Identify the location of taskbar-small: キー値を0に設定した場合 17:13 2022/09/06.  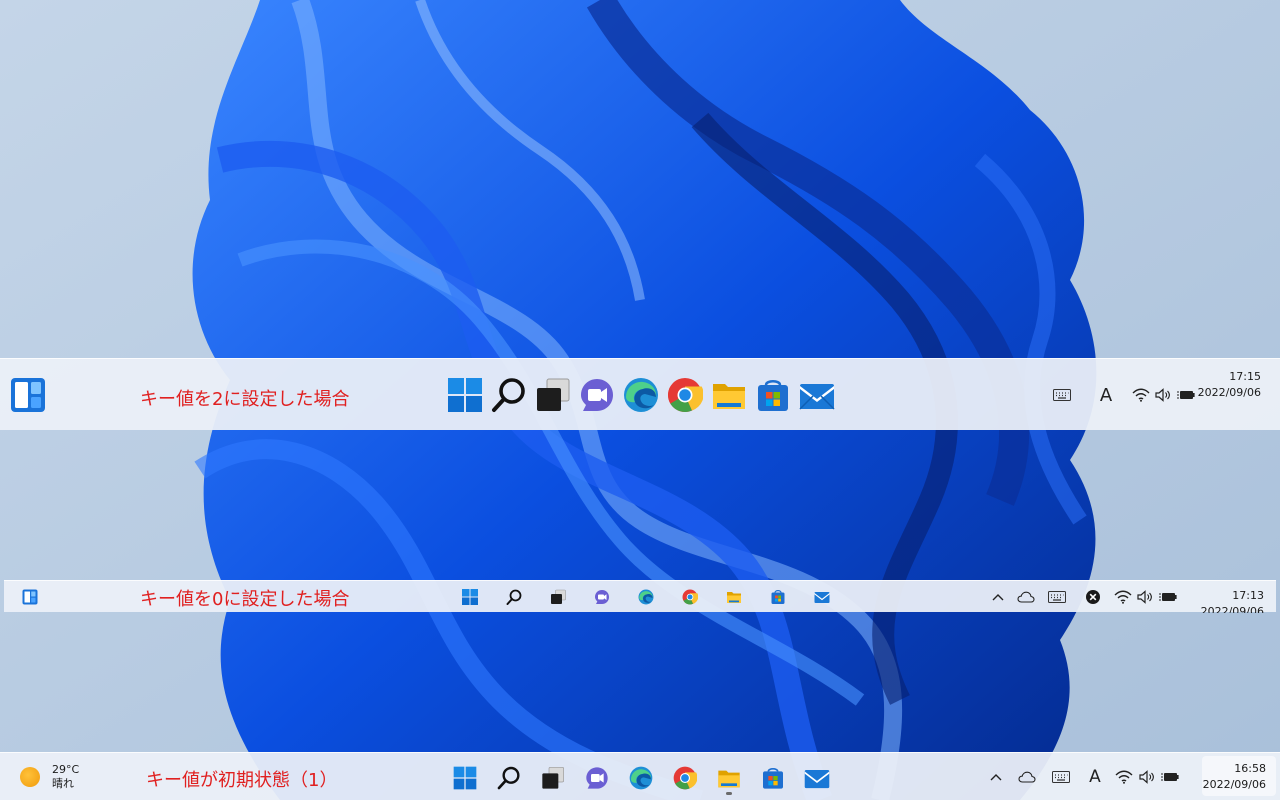
(640, 596).